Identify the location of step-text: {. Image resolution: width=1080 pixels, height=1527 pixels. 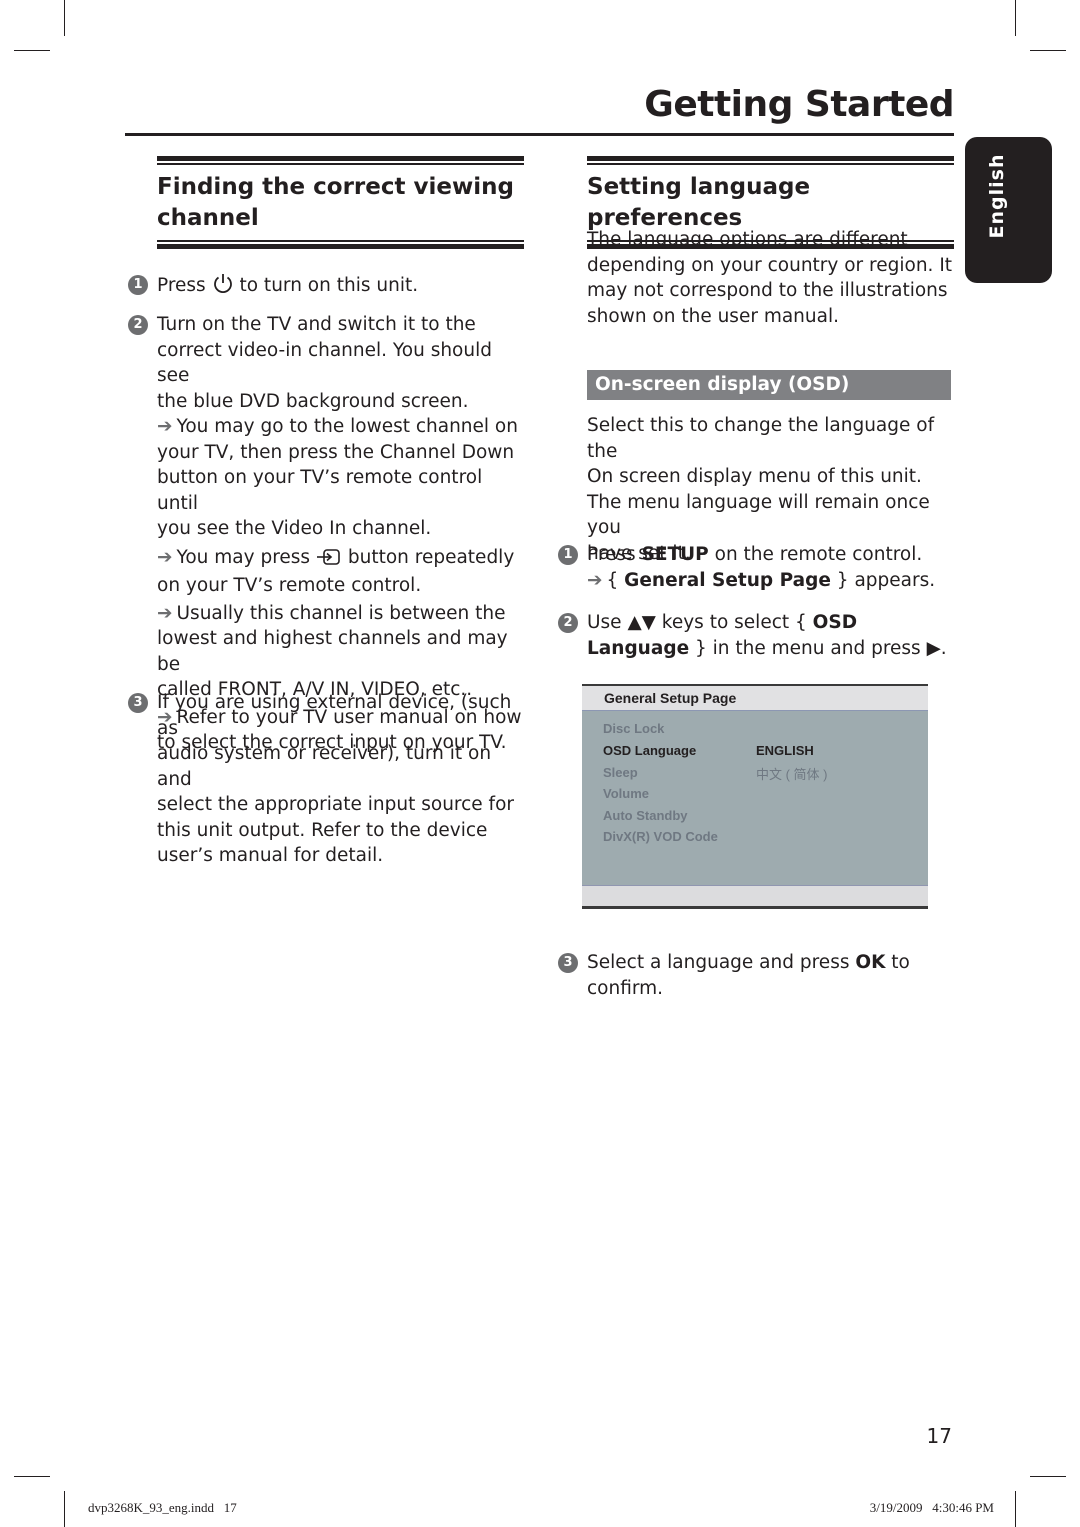
(615, 580).